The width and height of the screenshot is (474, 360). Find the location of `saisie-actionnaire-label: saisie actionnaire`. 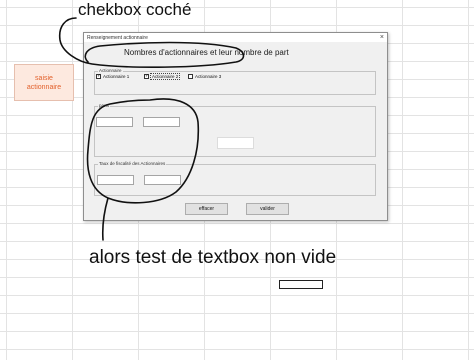

saisie-actionnaire-label: saisie actionnaire is located at coordinates (44, 82).